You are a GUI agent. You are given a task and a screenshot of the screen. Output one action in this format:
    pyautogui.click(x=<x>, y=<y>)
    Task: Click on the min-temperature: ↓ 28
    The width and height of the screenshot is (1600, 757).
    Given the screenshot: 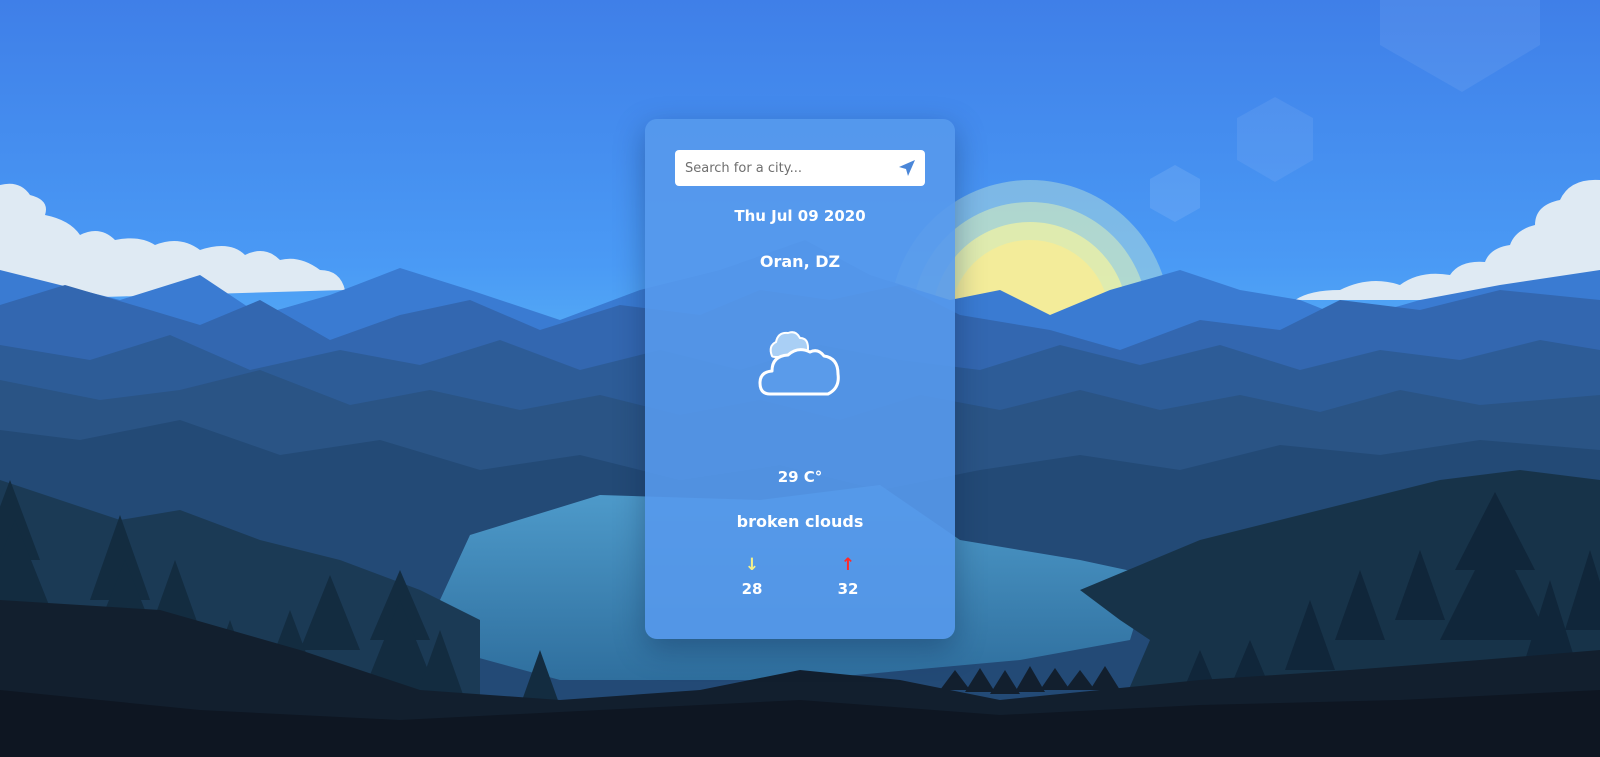 What is the action you would take?
    pyautogui.click(x=752, y=577)
    